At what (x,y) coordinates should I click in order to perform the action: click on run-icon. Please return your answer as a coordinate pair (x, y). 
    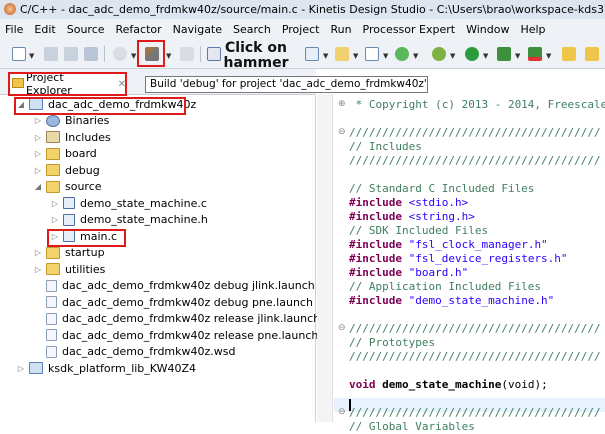
    Looking at the image, I should click on (472, 54).